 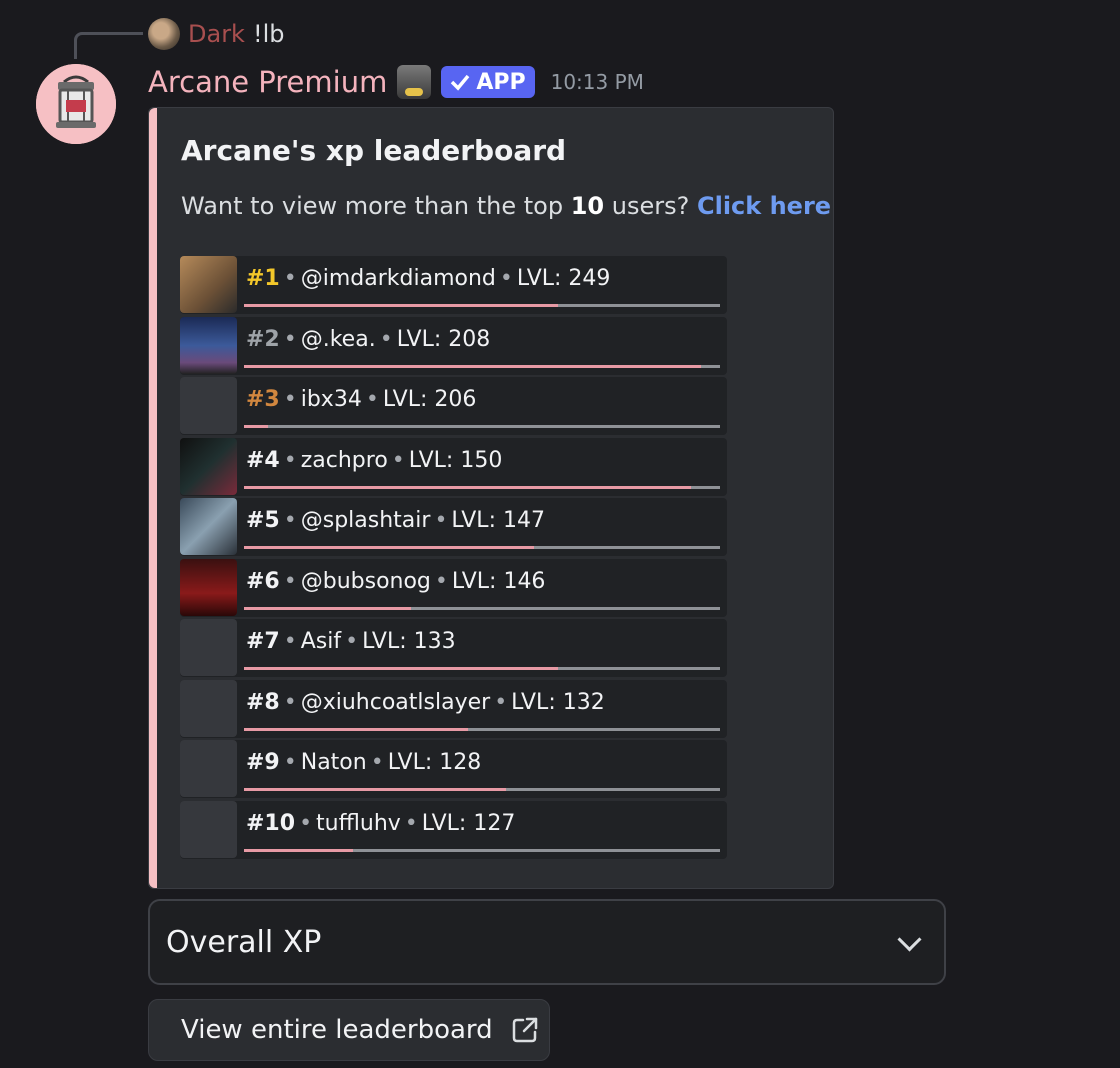 What do you see at coordinates (263, 399) in the screenshot?
I see `rank-label: #3` at bounding box center [263, 399].